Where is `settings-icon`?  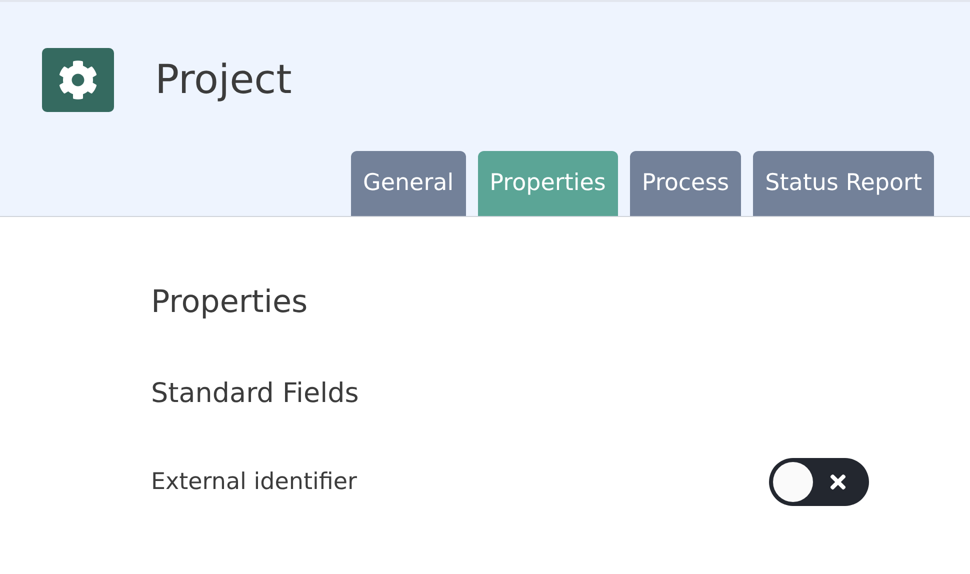 settings-icon is located at coordinates (78, 80).